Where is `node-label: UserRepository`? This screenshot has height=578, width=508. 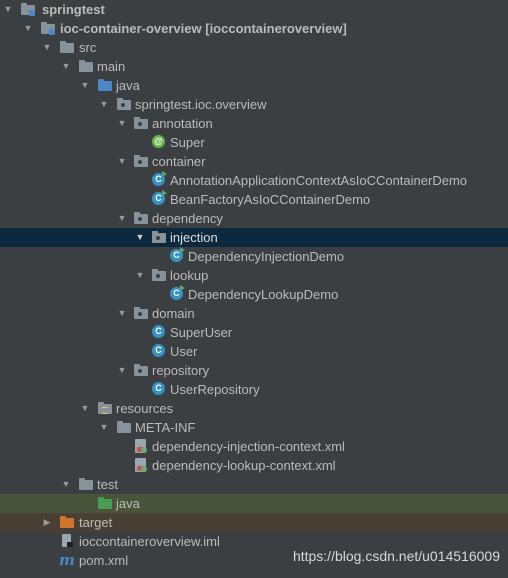 node-label: UserRepository is located at coordinates (215, 389).